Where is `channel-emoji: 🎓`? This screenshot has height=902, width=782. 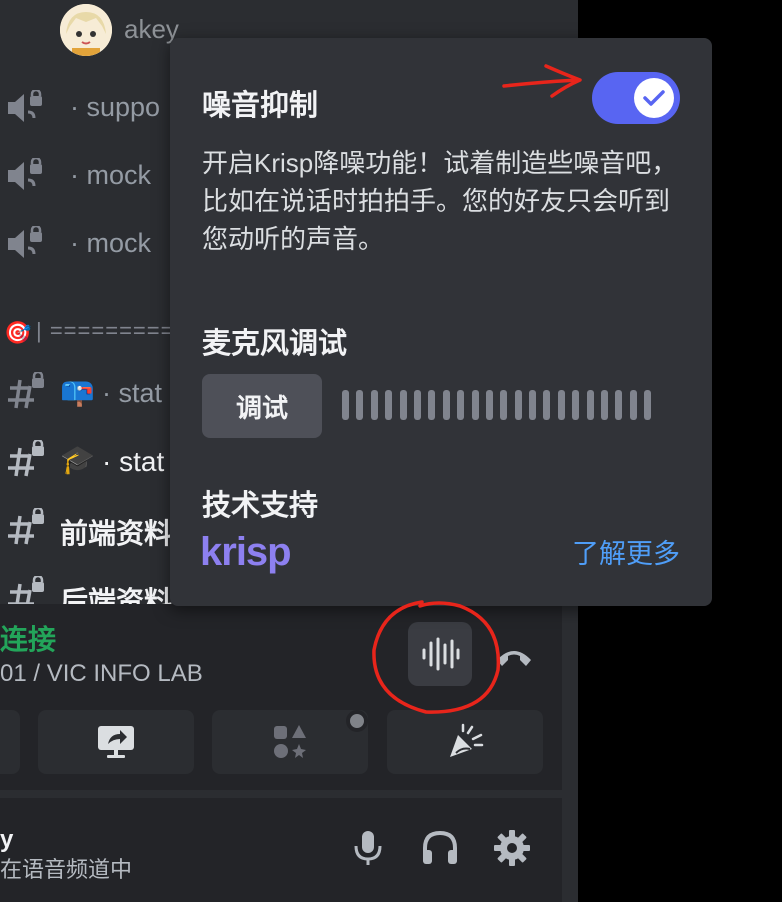 channel-emoji: 🎓 is located at coordinates (77, 459).